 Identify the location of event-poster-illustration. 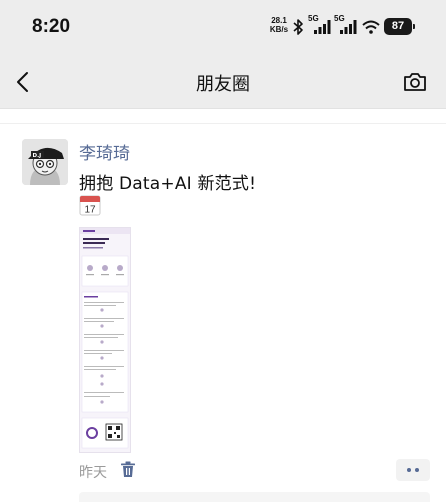
(105, 340).